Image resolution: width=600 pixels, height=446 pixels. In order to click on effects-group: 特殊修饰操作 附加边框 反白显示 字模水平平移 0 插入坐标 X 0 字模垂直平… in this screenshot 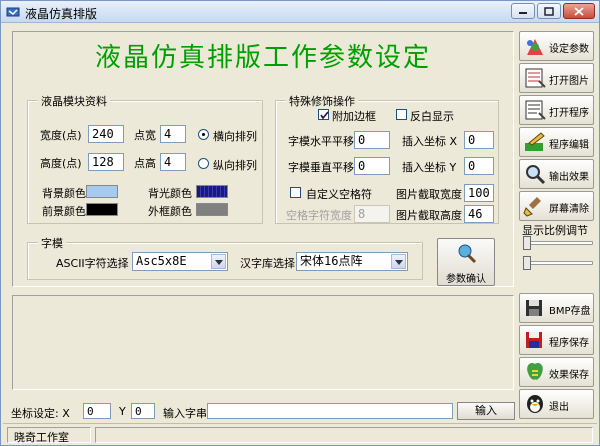, I will do `click(387, 158)`.